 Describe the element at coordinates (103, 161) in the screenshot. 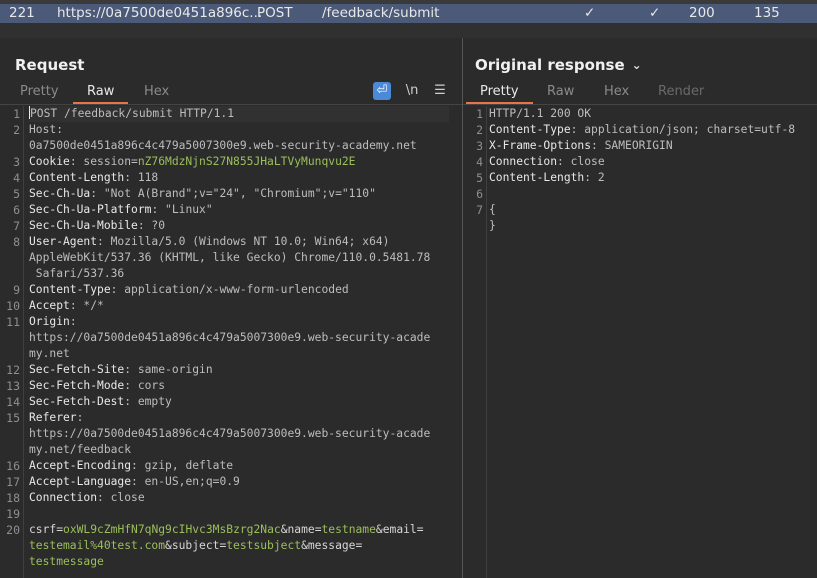

I see `header-value: : session=` at that location.